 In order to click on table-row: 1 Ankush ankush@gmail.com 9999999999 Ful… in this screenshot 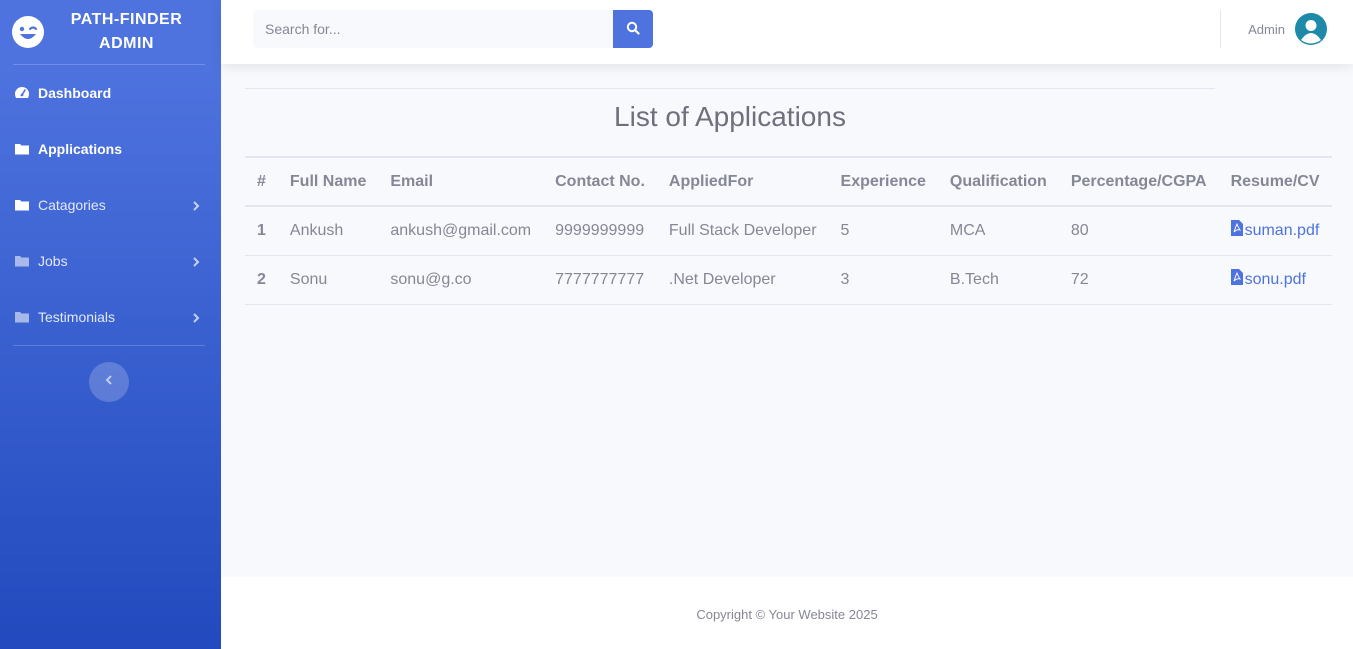, I will do `click(788, 231)`.